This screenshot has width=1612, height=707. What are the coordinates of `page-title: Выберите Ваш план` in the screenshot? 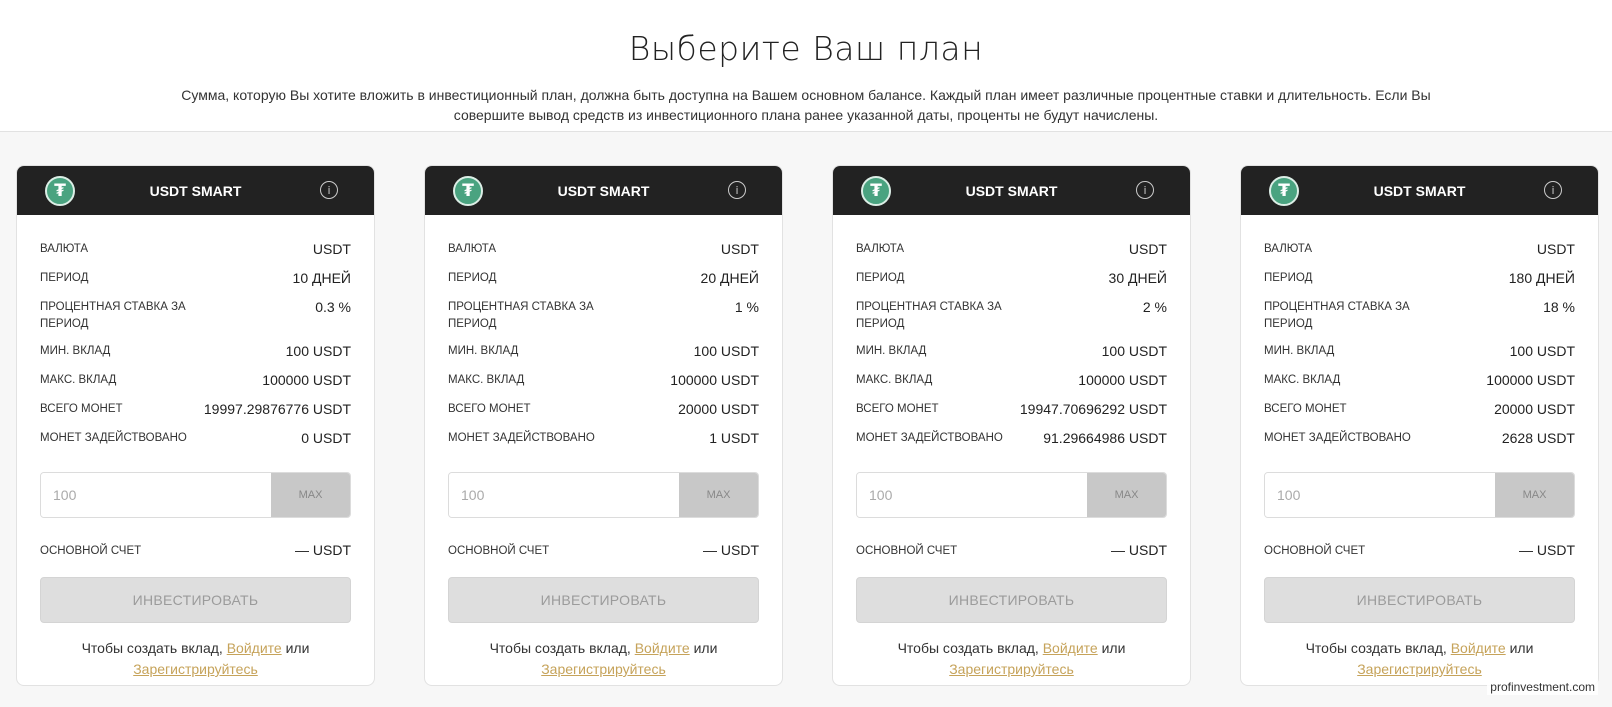 It's located at (806, 48).